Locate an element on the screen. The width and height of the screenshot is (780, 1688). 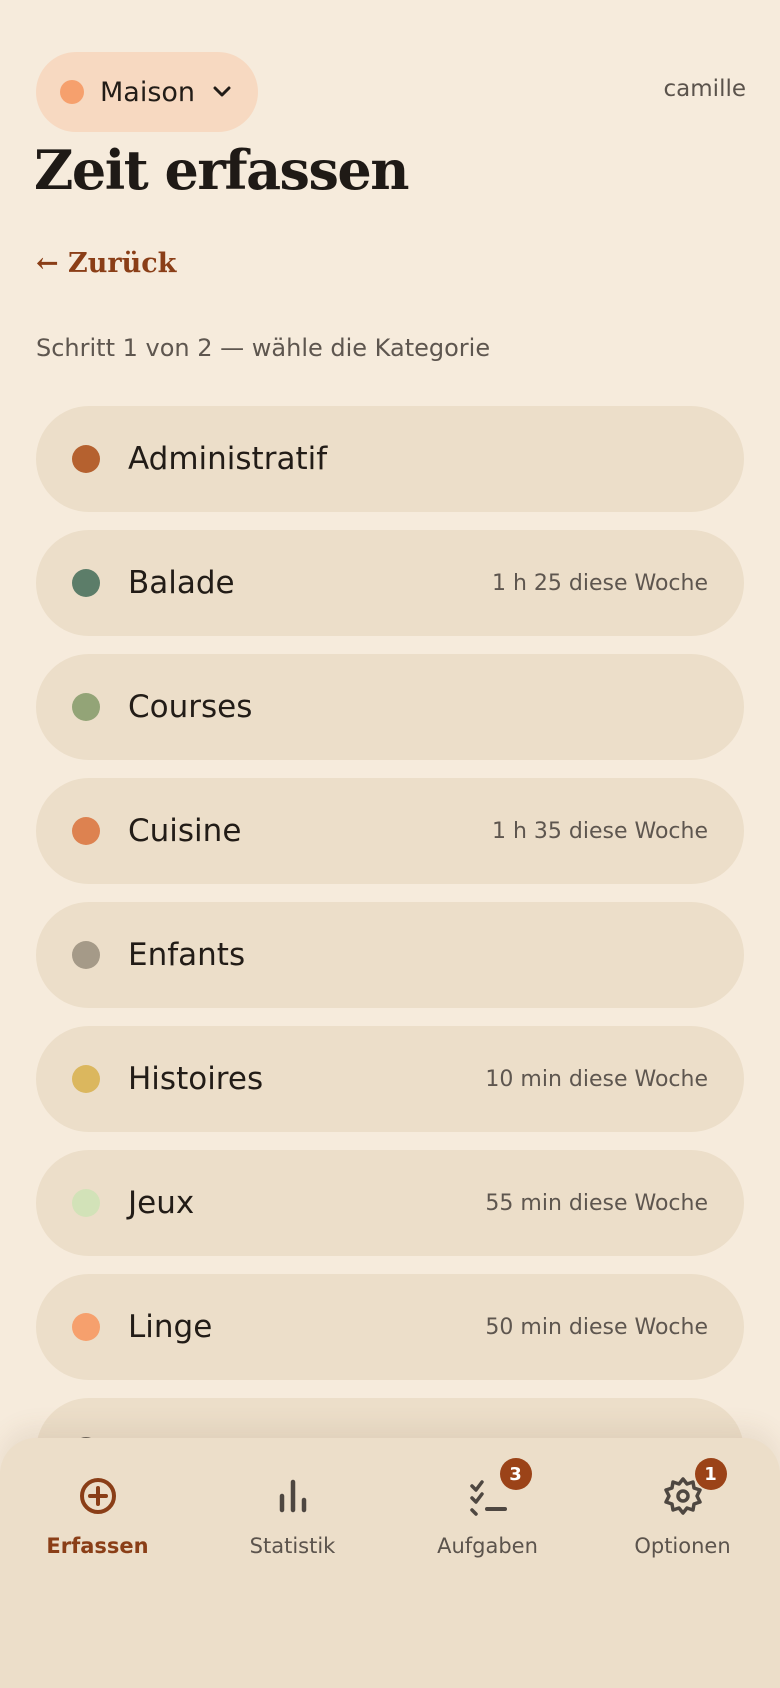
nav-item-aufgaben: 3 Aufgaben is located at coordinates (487, 1508).